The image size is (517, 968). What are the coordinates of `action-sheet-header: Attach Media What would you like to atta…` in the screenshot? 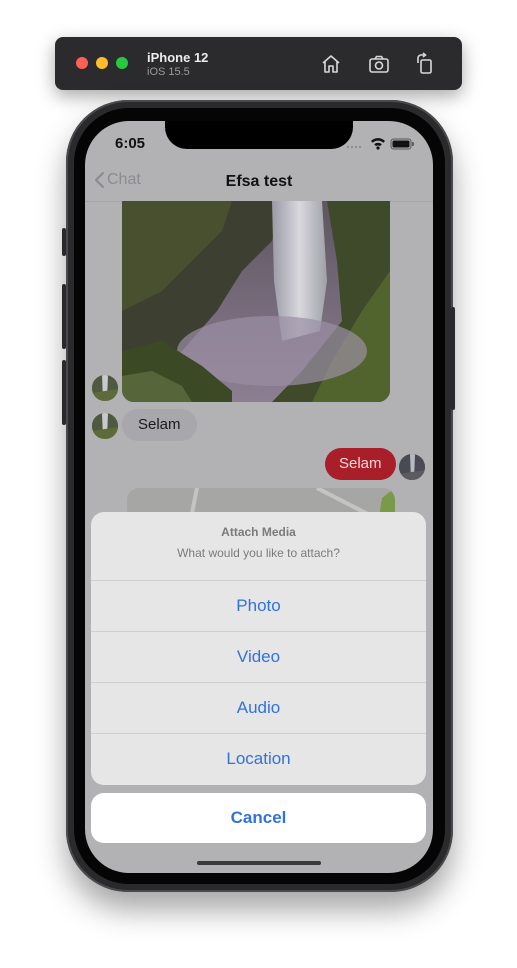 It's located at (258, 546).